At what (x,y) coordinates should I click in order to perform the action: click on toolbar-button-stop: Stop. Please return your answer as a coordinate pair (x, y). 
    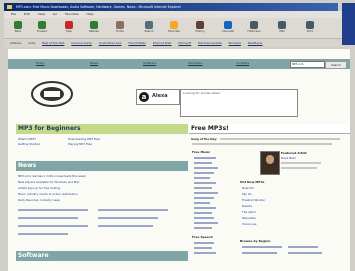
    Looking at the image, I should click on (69, 28).